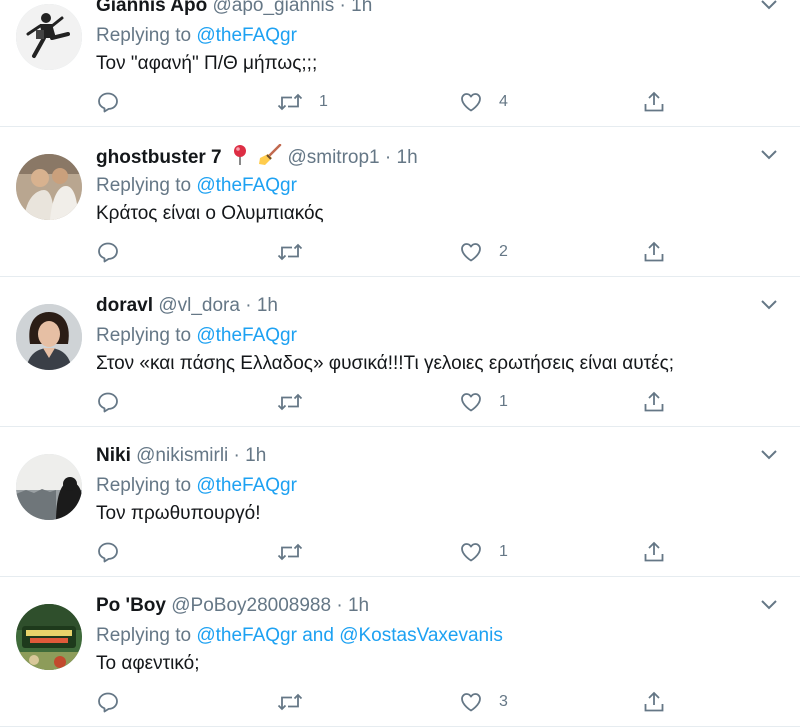 The height and width of the screenshot is (727, 800). Describe the element at coordinates (124, 305) in the screenshot. I see `display-name: doravl` at that location.